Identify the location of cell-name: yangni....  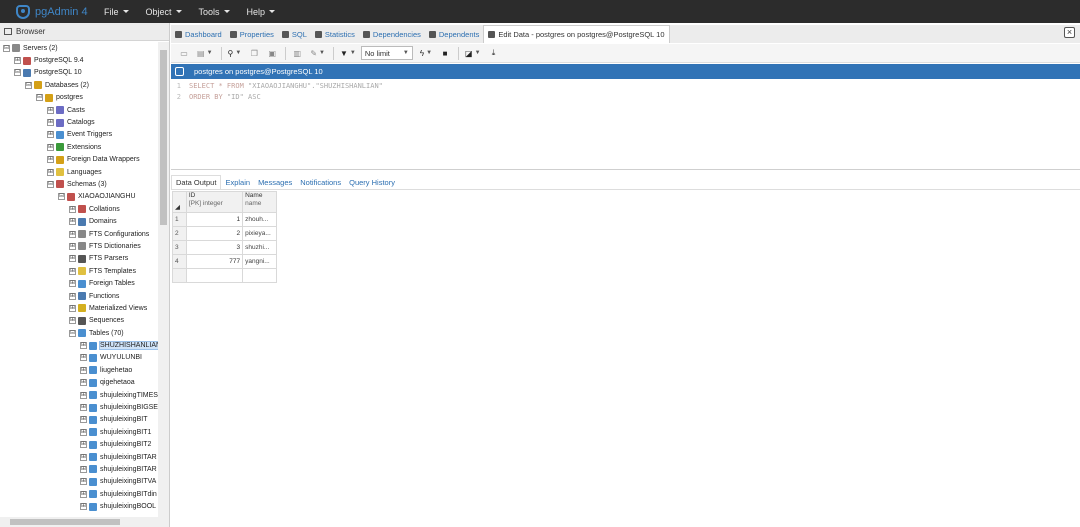
(259, 261).